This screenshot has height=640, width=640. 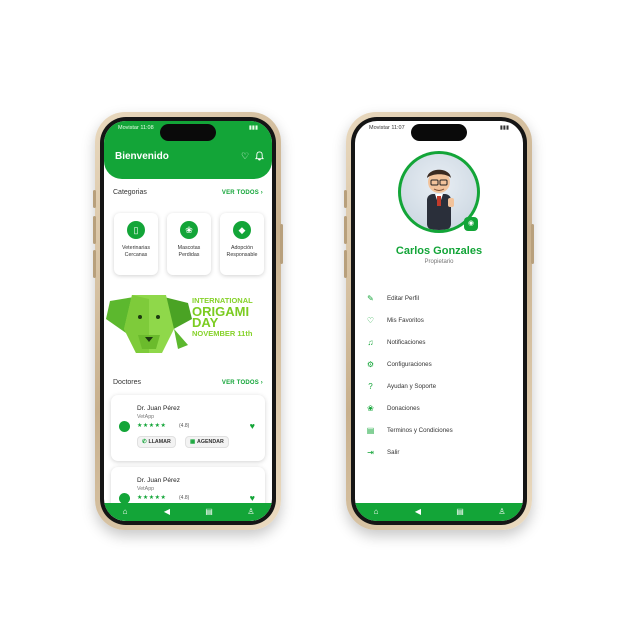 What do you see at coordinates (439, 251) in the screenshot?
I see `profile-name: Carlos Gonzales` at bounding box center [439, 251].